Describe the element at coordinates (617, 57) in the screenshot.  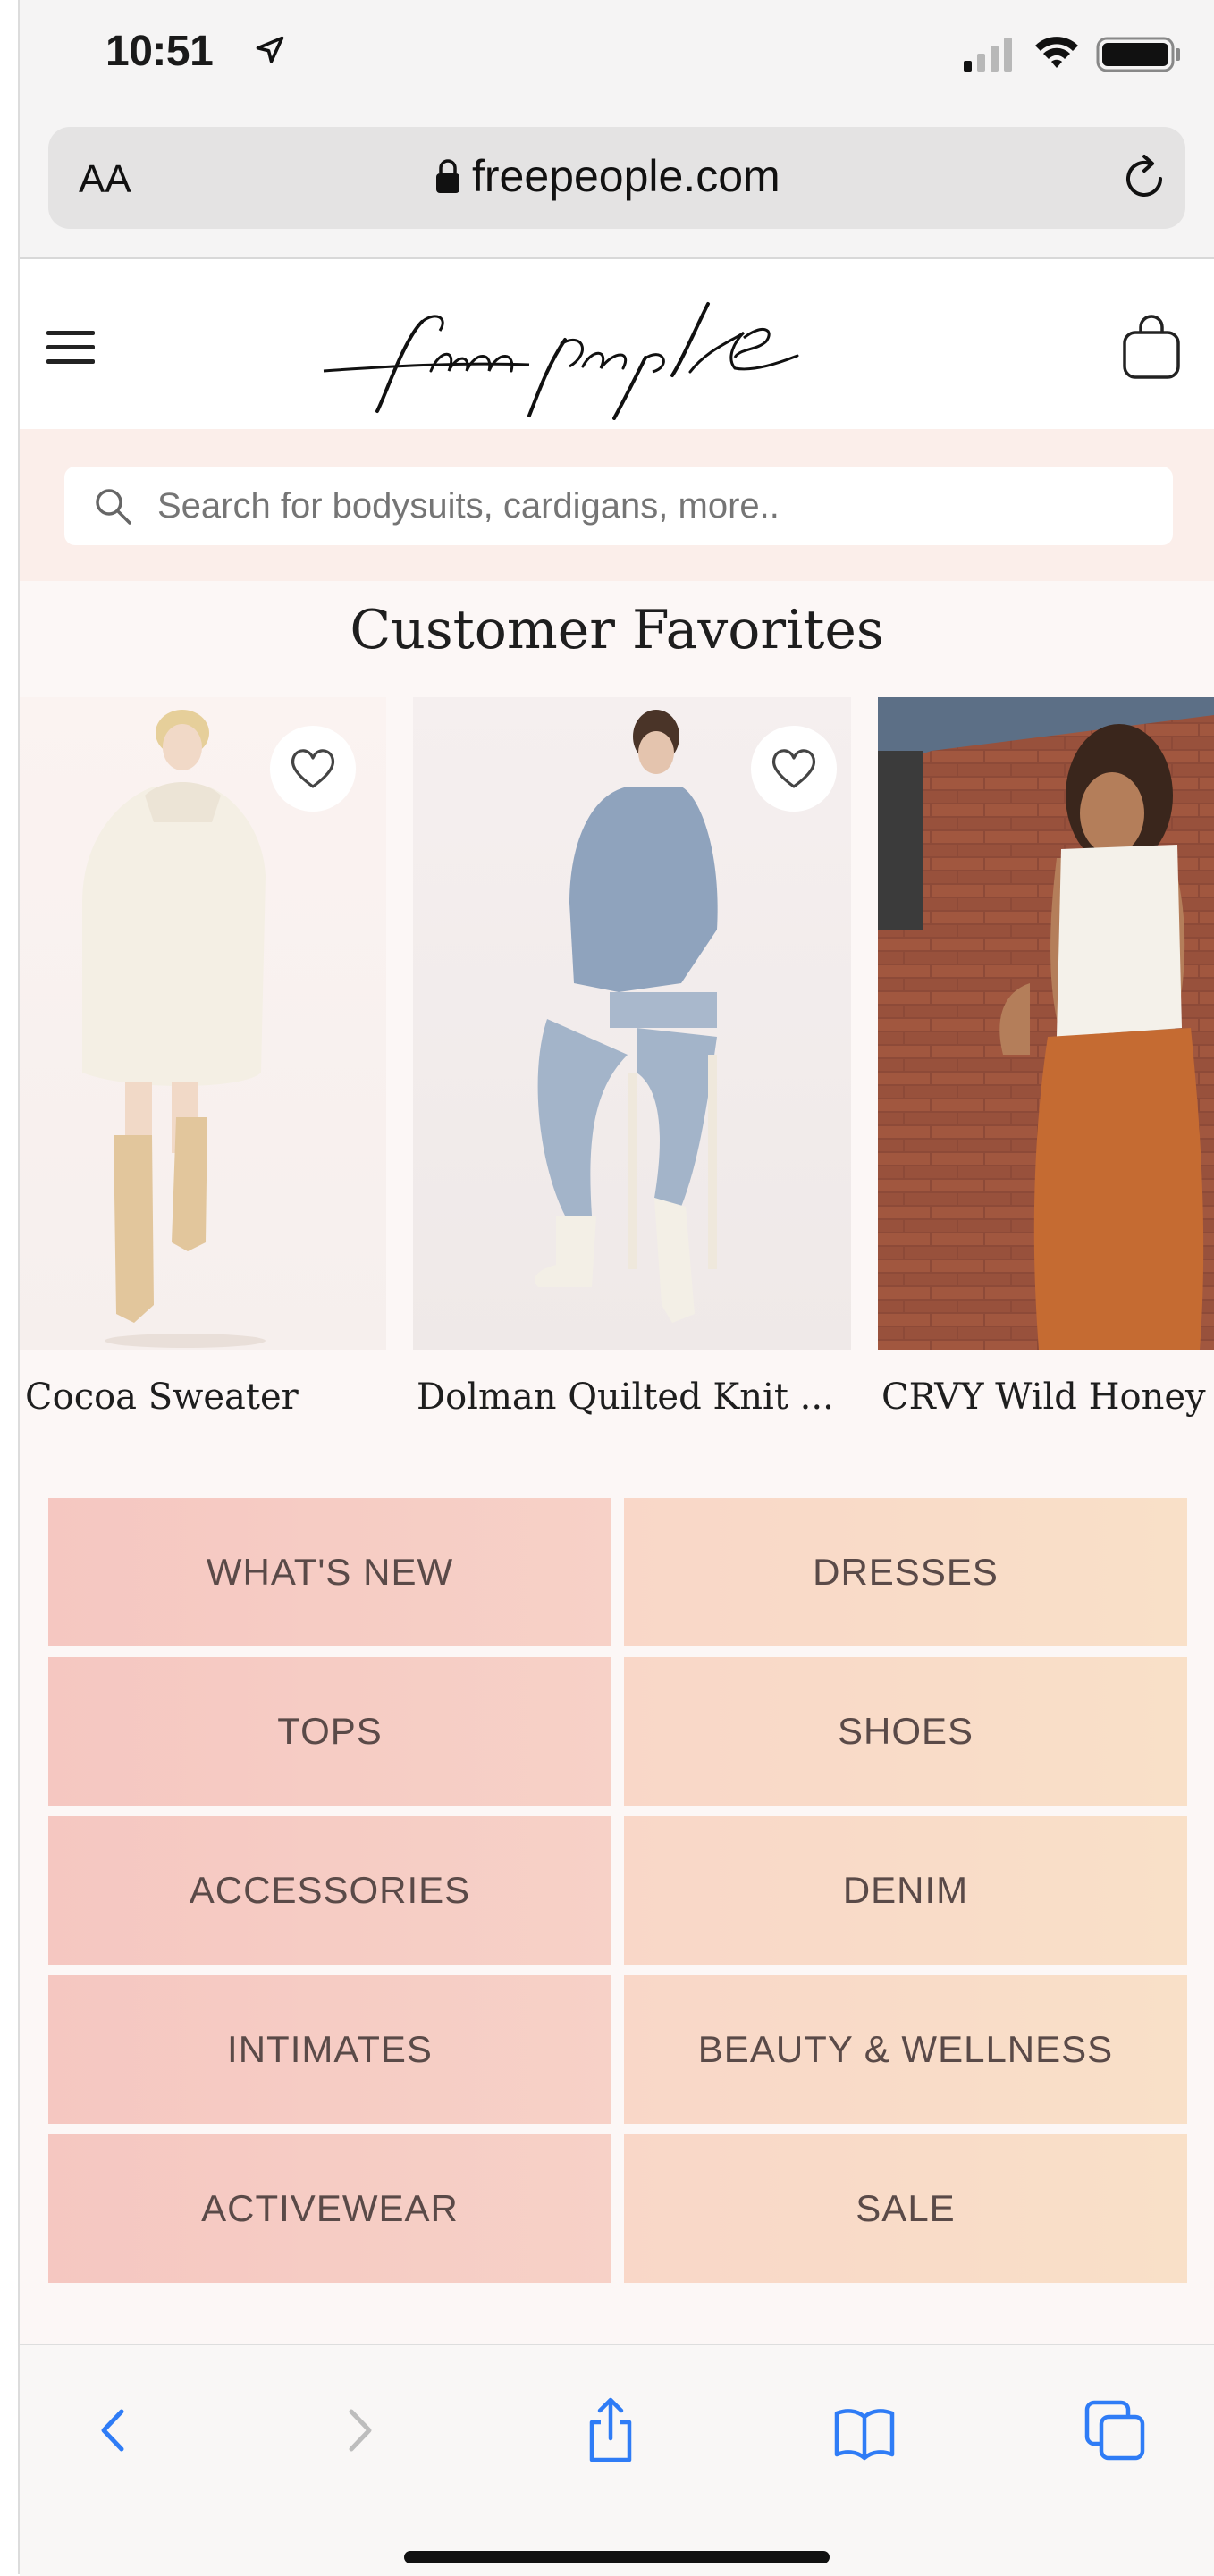
I see `status-bar: 10:51` at that location.